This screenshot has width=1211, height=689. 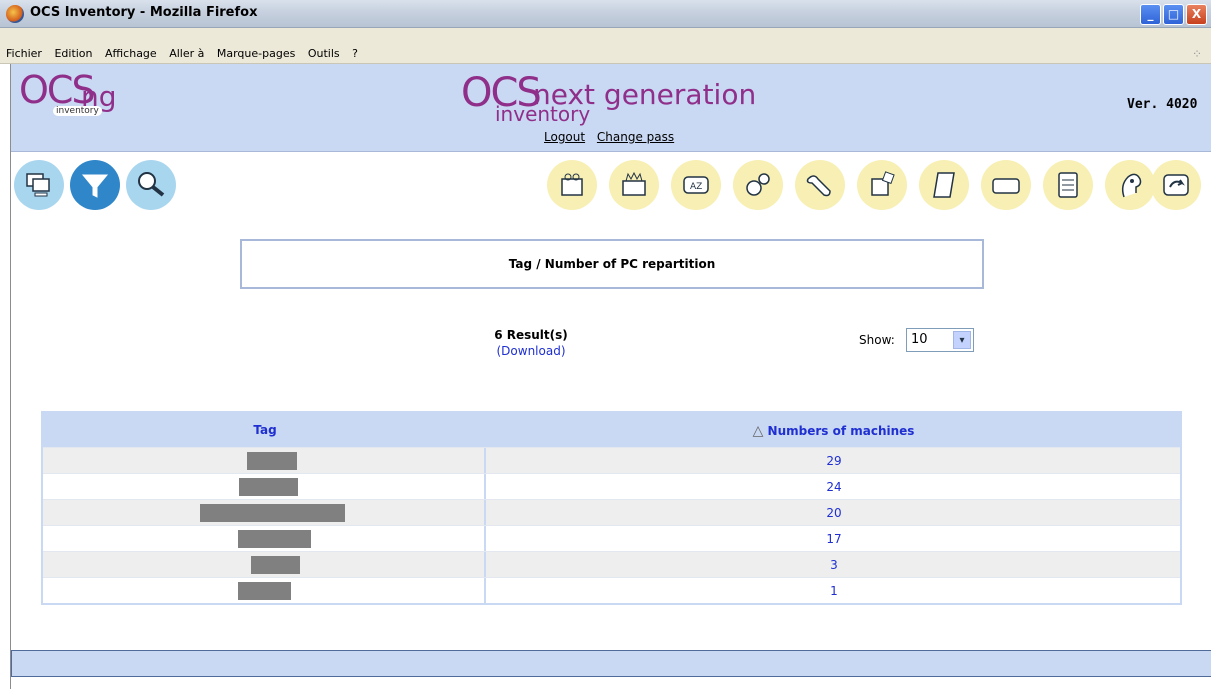 I want to click on table-row: 3, so click(x=611, y=564).